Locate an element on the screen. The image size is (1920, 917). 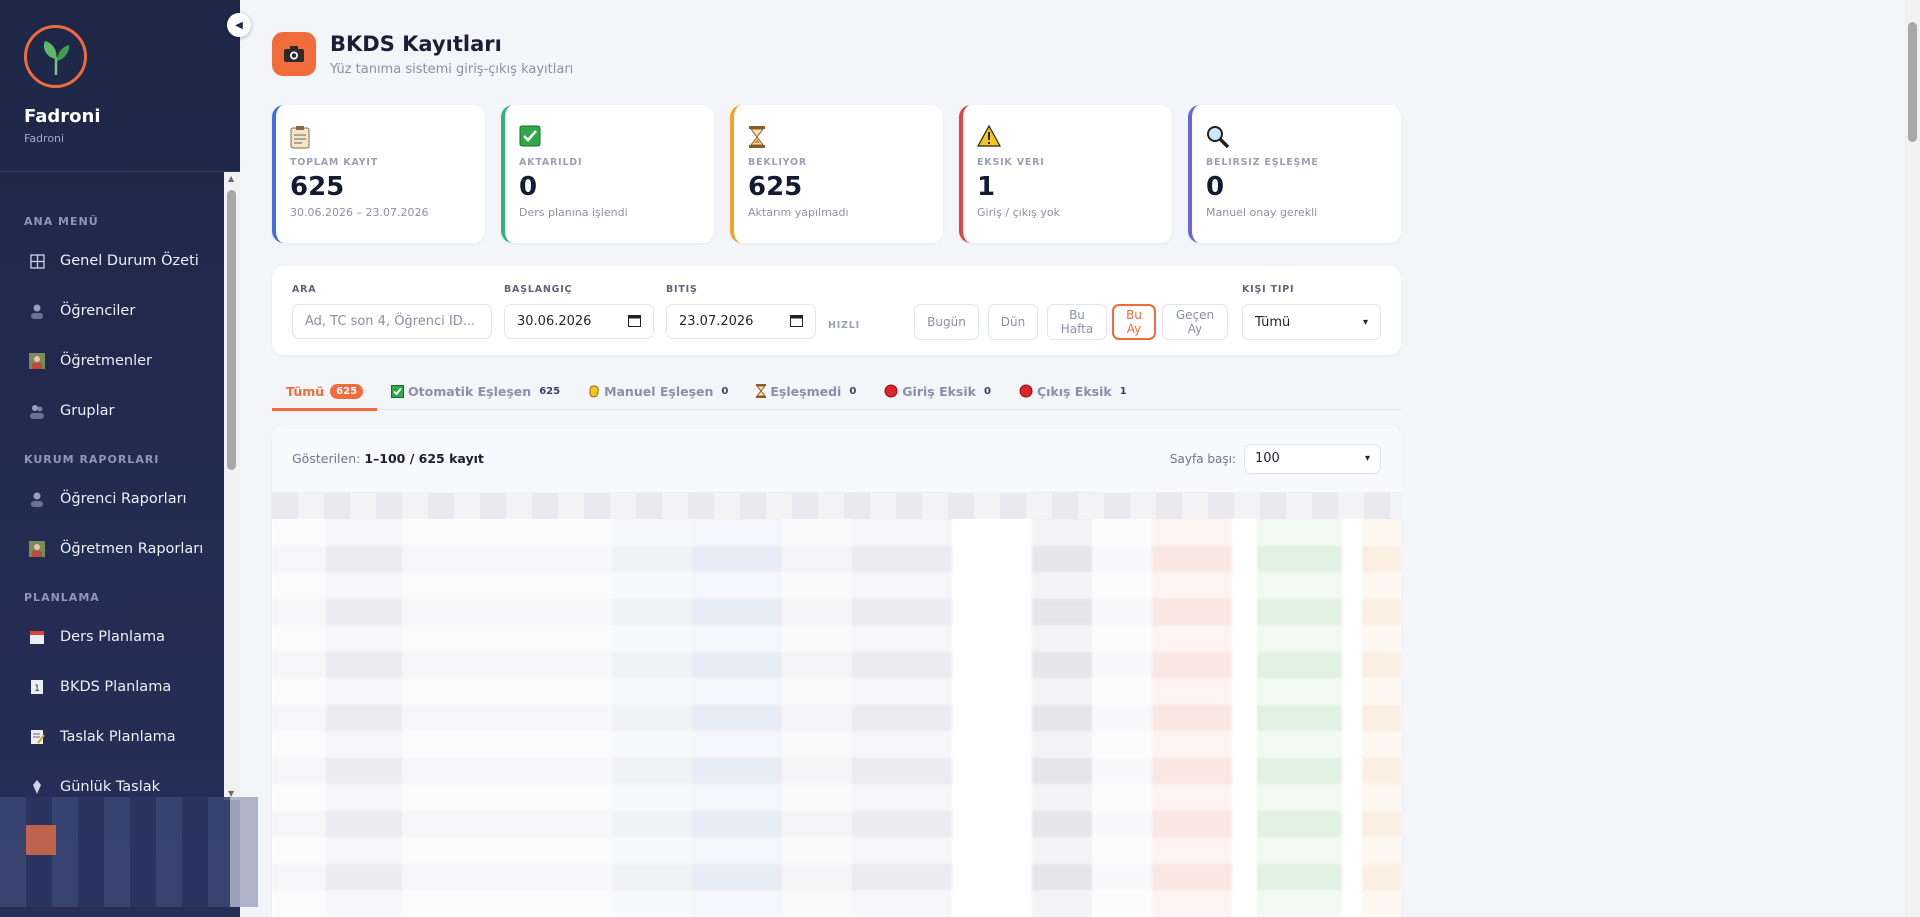
sidebar-scrollbar: ▲ ▼ is located at coordinates (232, 486).